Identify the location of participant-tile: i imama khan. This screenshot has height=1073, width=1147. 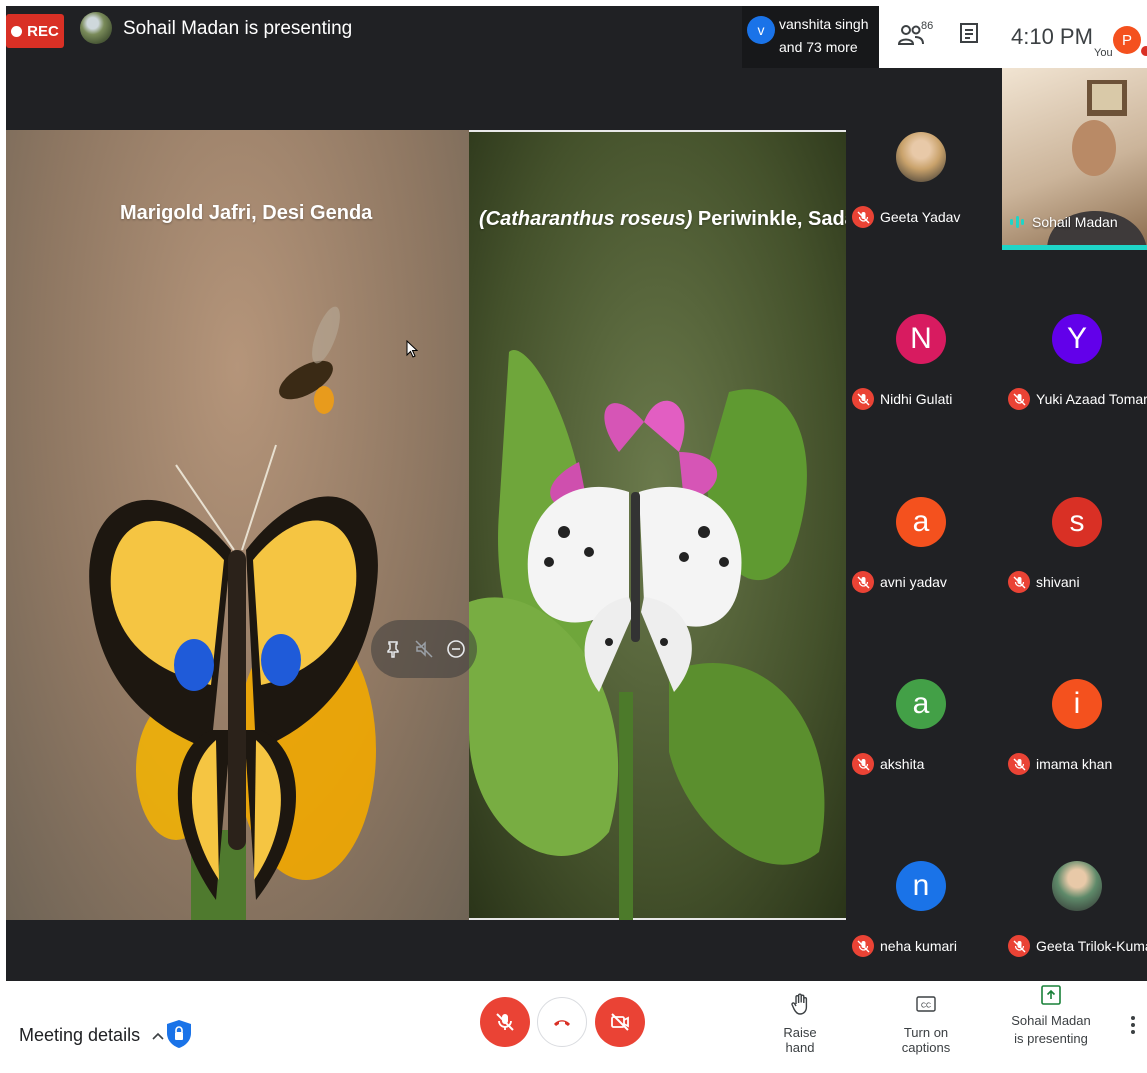
(1074, 706).